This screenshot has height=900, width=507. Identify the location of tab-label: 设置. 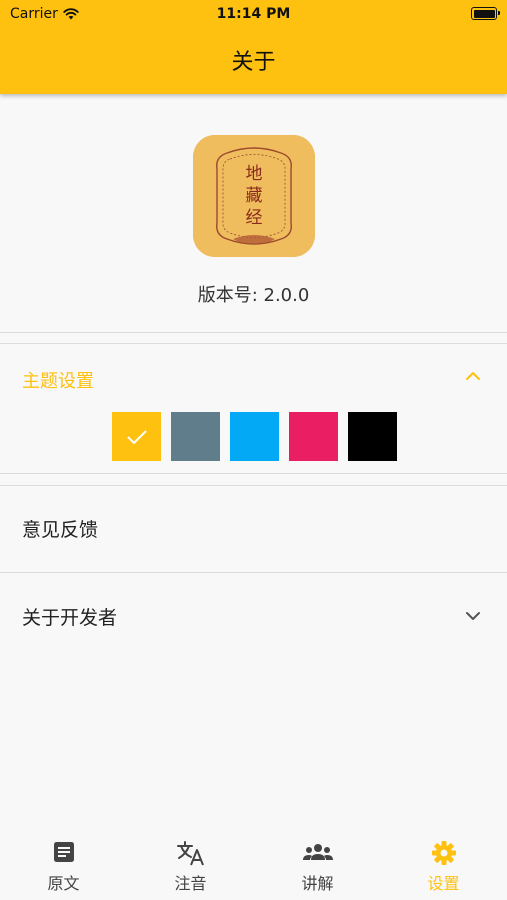
(443, 883).